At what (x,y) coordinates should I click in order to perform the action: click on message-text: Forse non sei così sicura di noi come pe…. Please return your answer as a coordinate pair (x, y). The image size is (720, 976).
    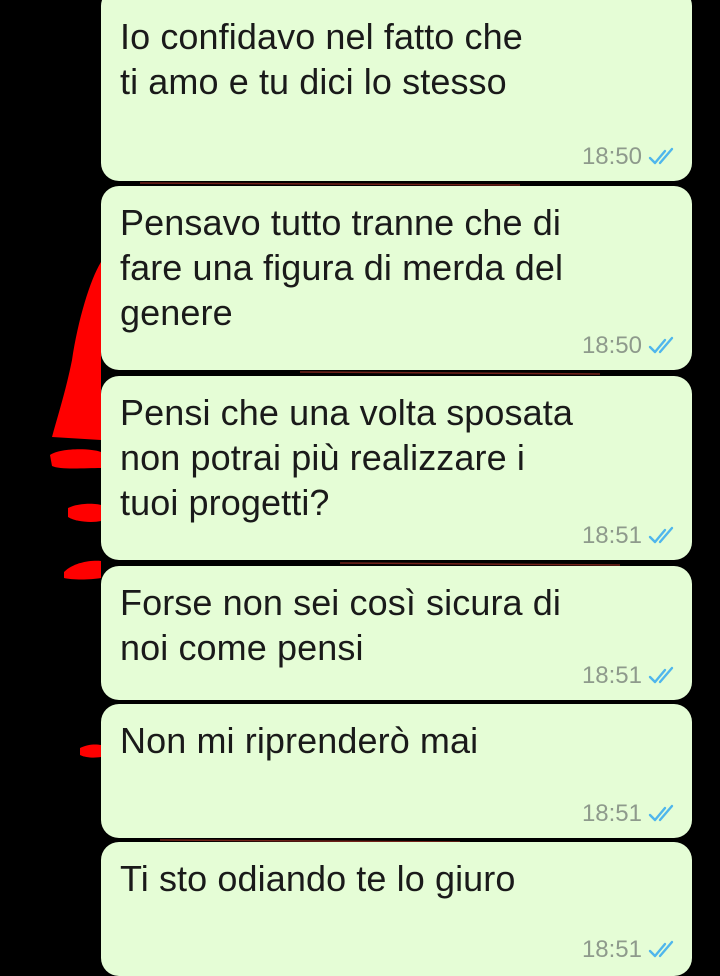
    Looking at the image, I should click on (340, 625).